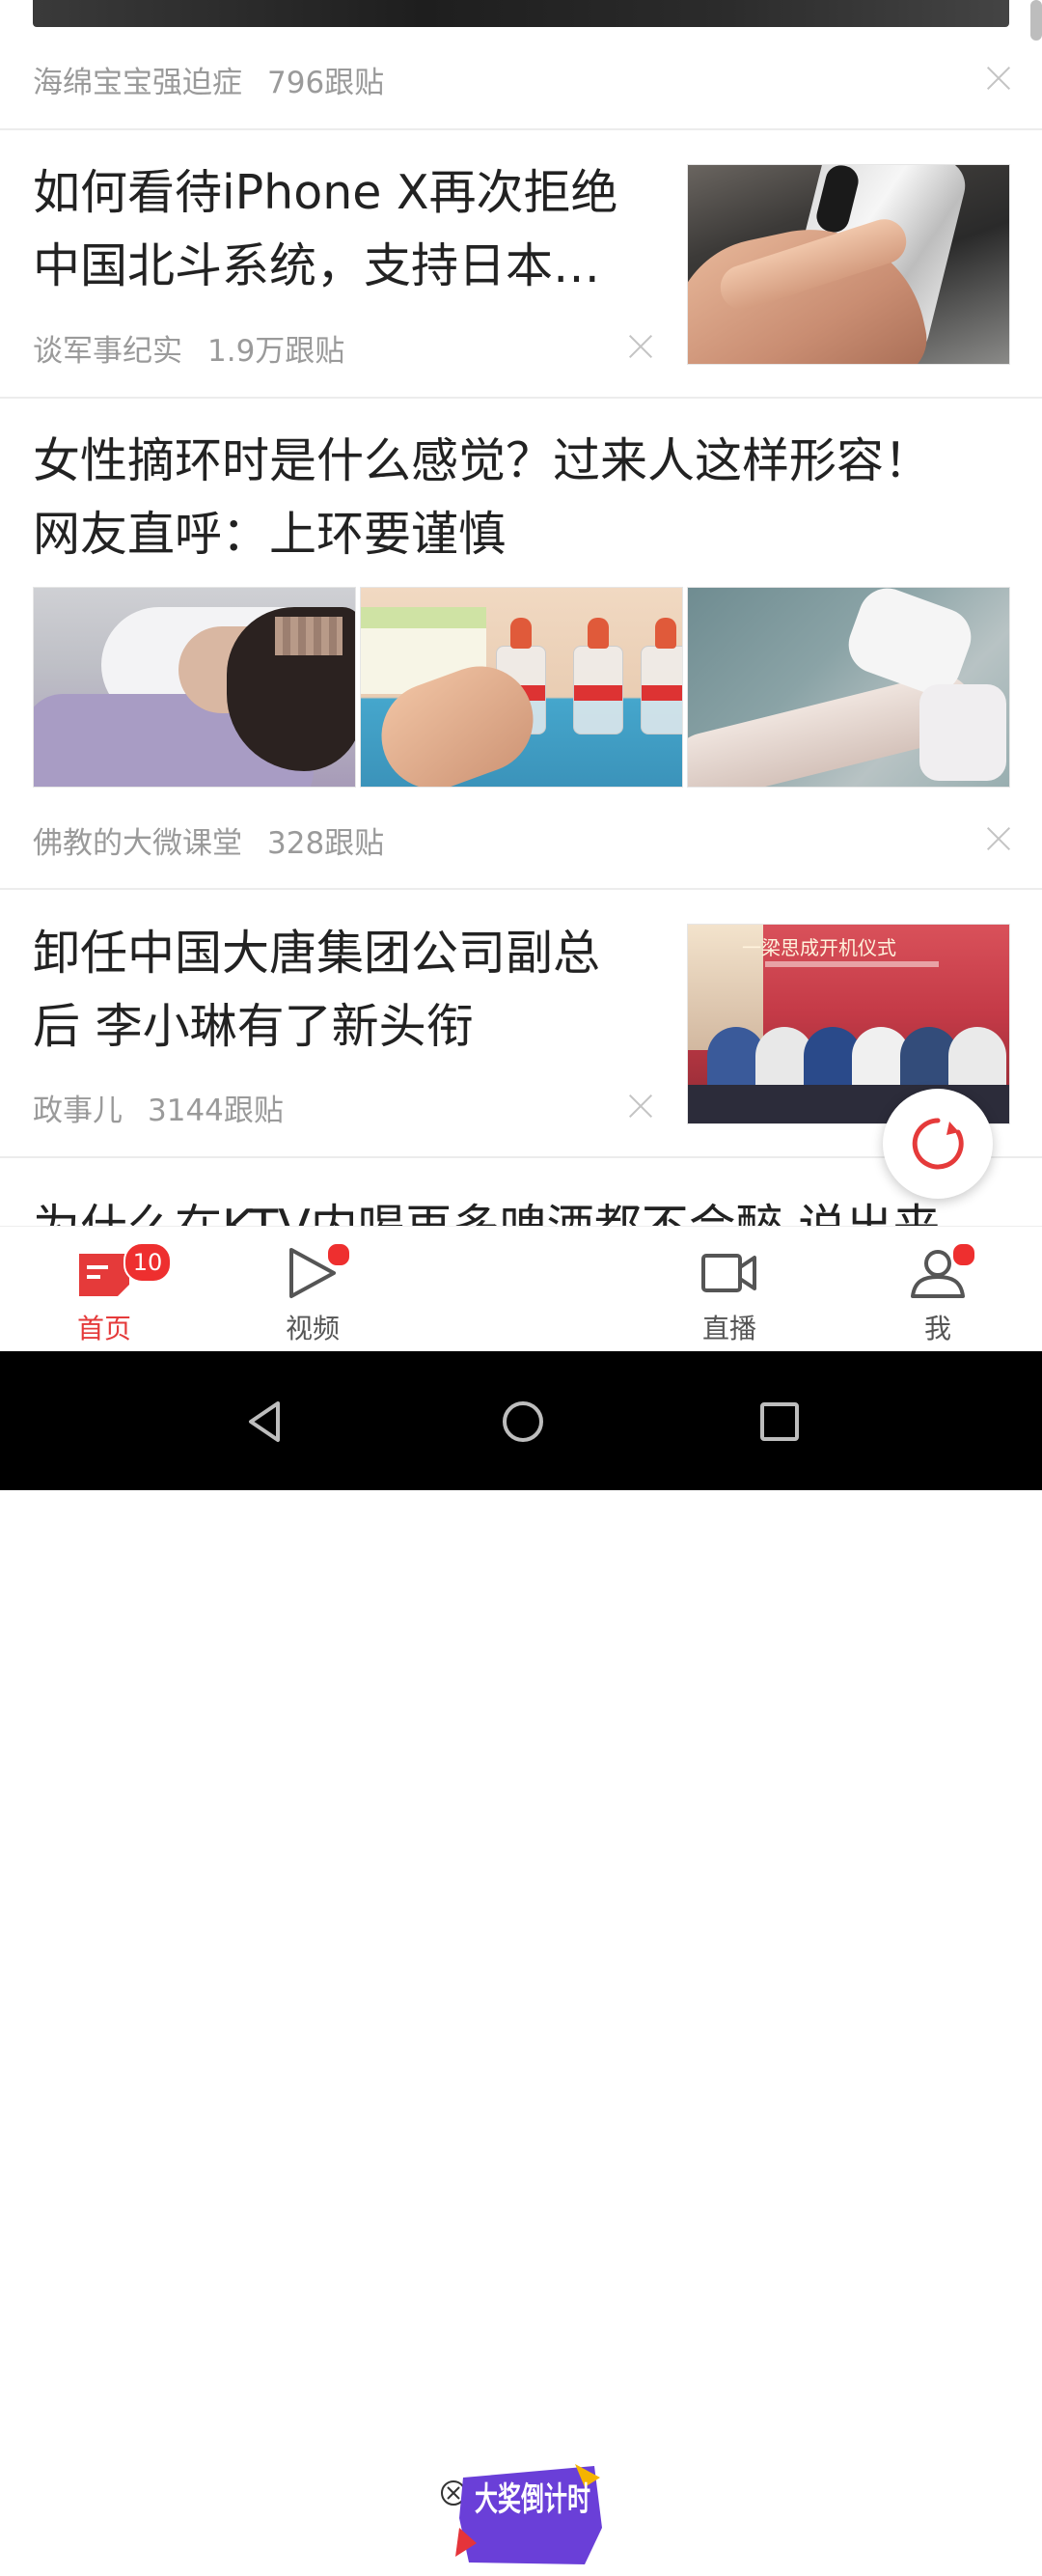 The width and height of the screenshot is (1042, 2576). I want to click on reply-count: 328跟贴, so click(326, 843).